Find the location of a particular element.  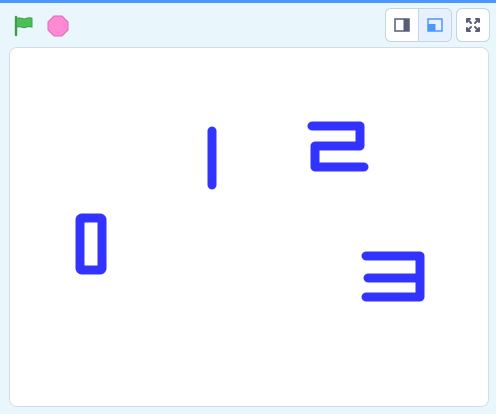

small-stage-icon is located at coordinates (402, 25).